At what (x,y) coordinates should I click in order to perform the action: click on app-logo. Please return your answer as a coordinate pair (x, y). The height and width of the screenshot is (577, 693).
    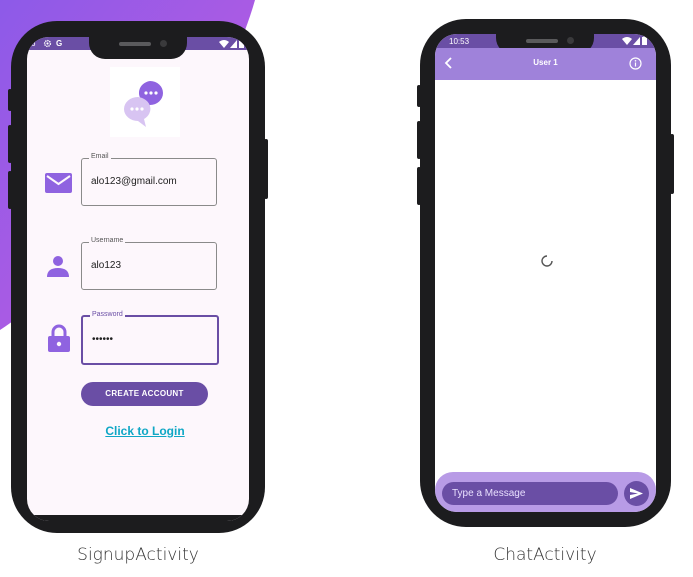
    Looking at the image, I should click on (145, 102).